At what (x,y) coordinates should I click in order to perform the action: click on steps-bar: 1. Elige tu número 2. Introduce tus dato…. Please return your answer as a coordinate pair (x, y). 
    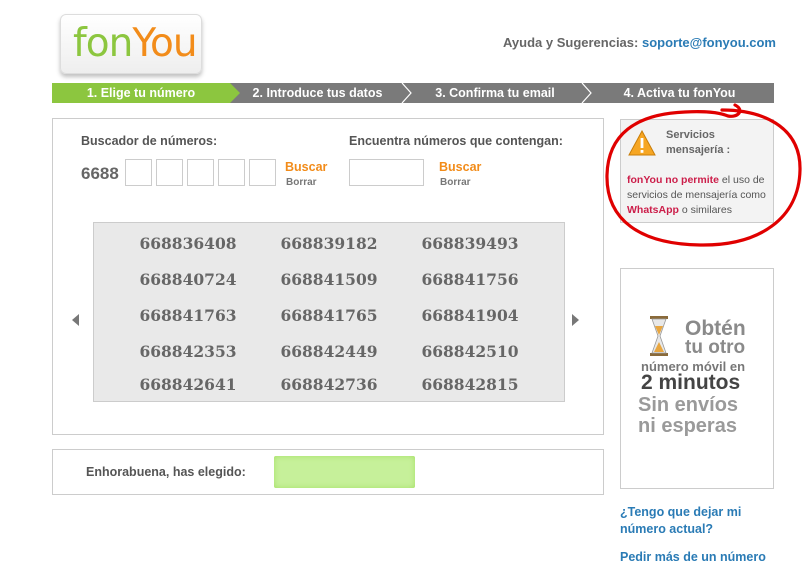
    Looking at the image, I should click on (413, 93).